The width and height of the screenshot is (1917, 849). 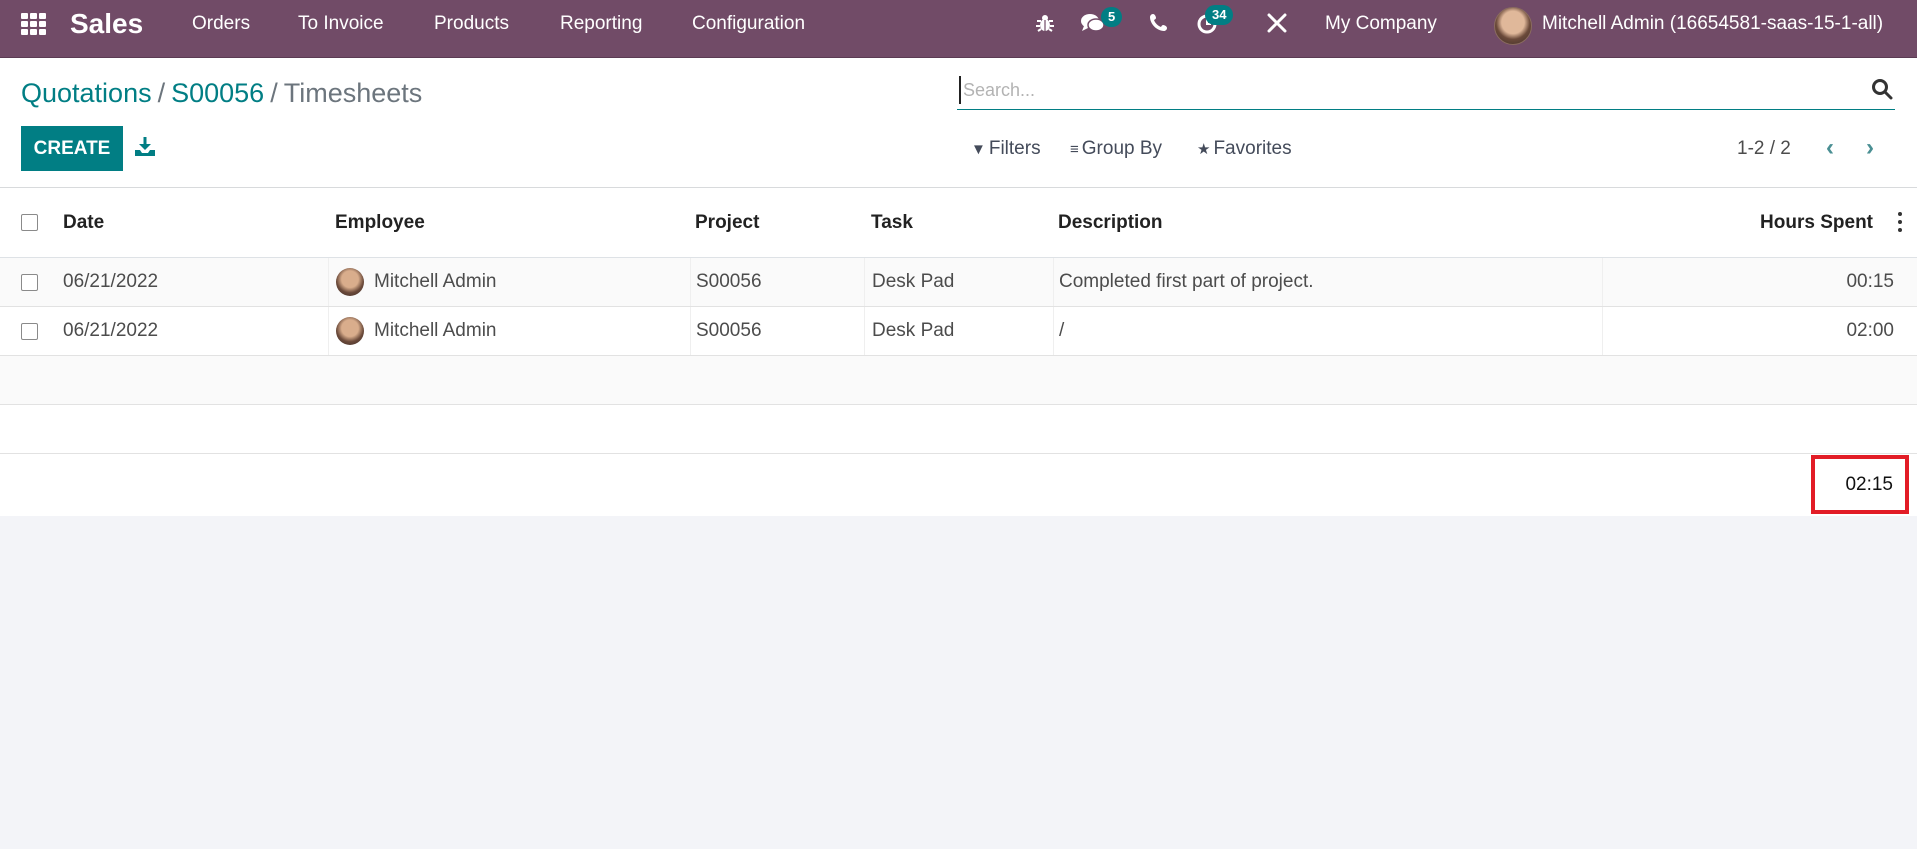 I want to click on filters-button: ▼ Filters, so click(x=1006, y=149).